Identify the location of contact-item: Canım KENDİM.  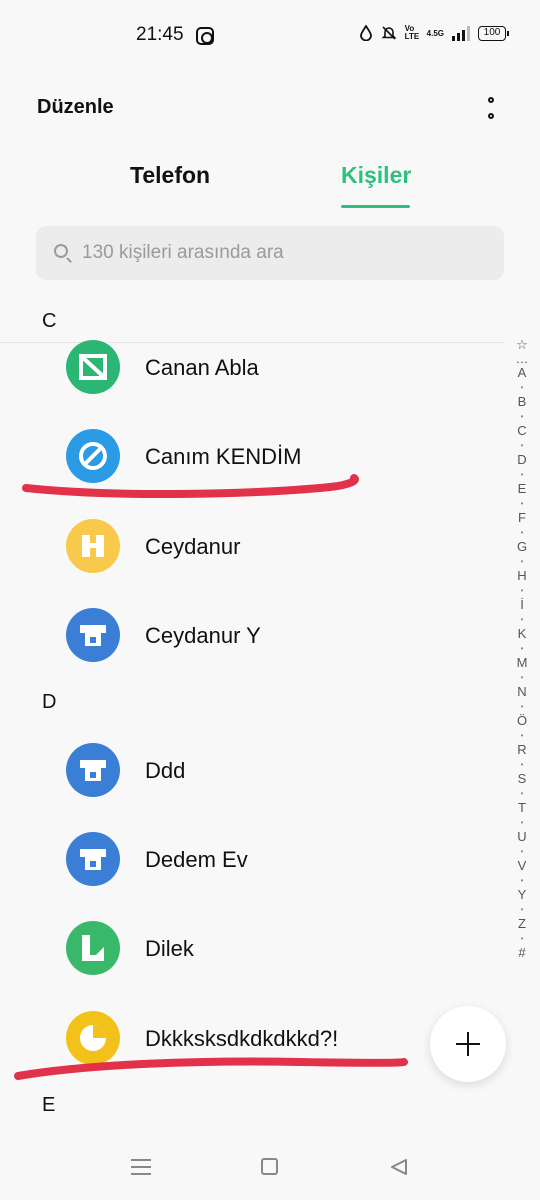
(252, 456).